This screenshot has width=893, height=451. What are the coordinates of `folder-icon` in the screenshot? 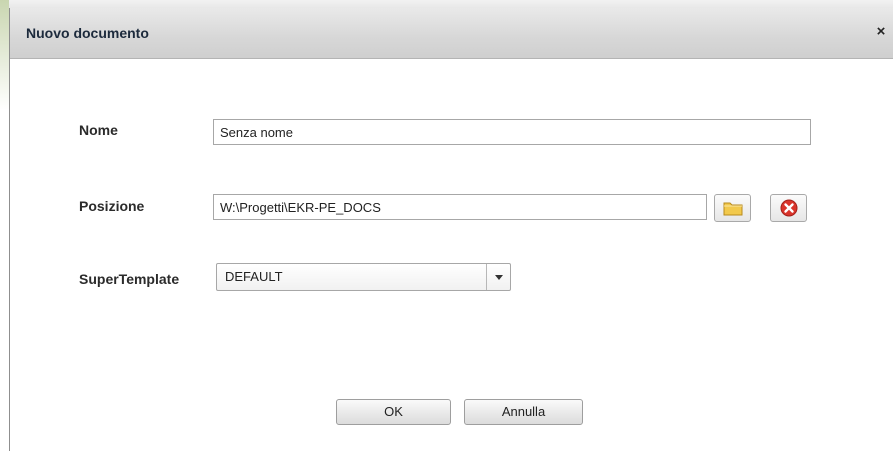 It's located at (732, 209).